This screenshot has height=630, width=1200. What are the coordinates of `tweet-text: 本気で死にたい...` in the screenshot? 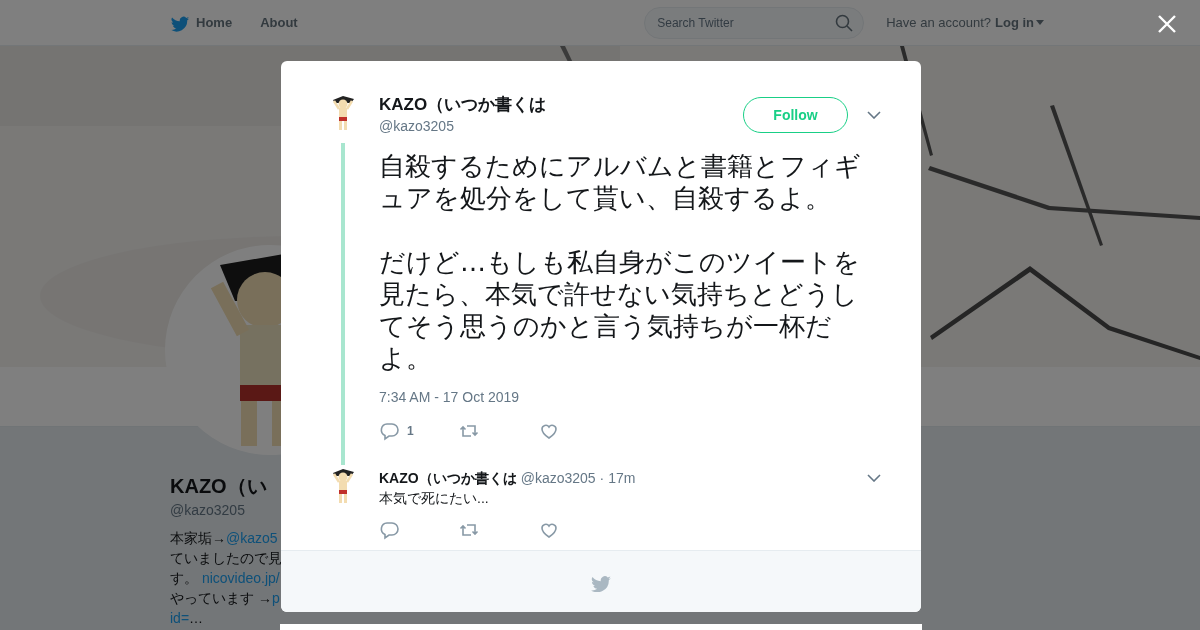 It's located at (434, 498).